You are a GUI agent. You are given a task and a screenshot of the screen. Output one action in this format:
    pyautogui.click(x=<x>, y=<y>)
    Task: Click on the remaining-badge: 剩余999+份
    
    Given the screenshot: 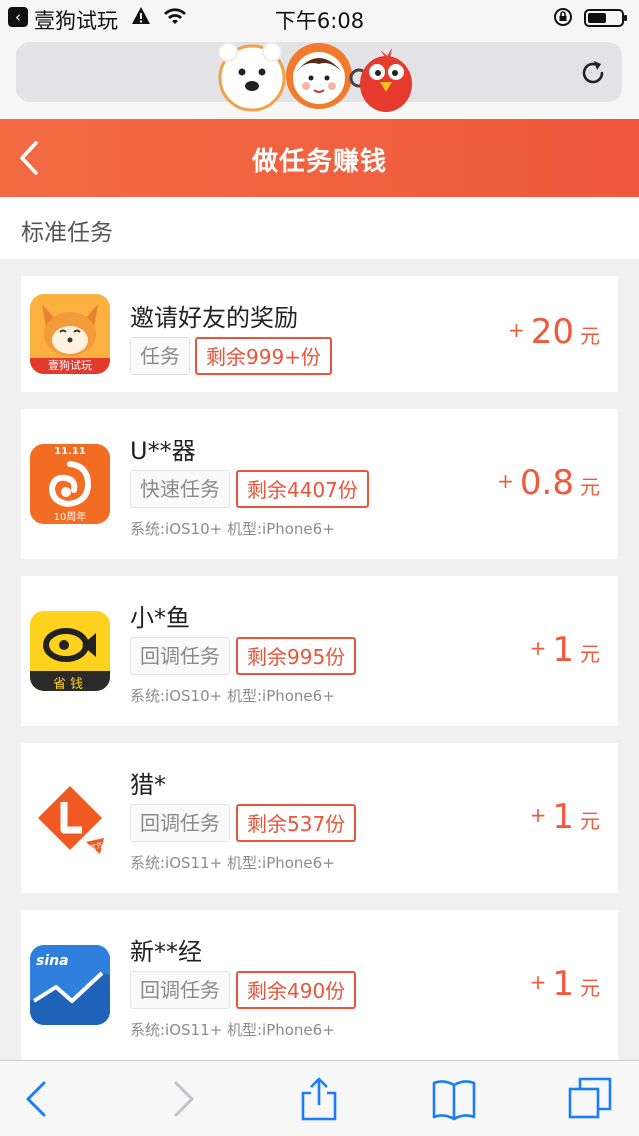 What is the action you would take?
    pyautogui.click(x=263, y=356)
    